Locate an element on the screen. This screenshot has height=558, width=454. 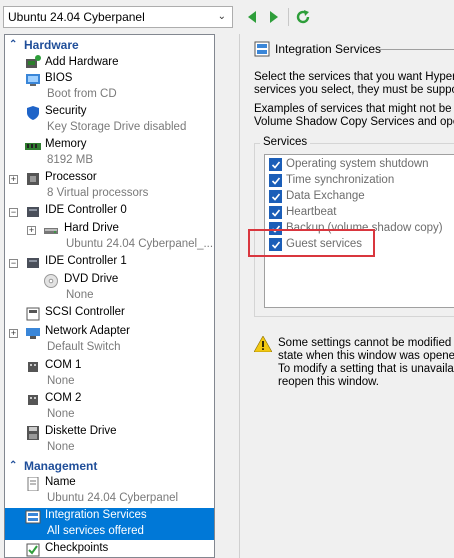
hardware-section-header: ⌃ Hardware is located at coordinates (109, 45).